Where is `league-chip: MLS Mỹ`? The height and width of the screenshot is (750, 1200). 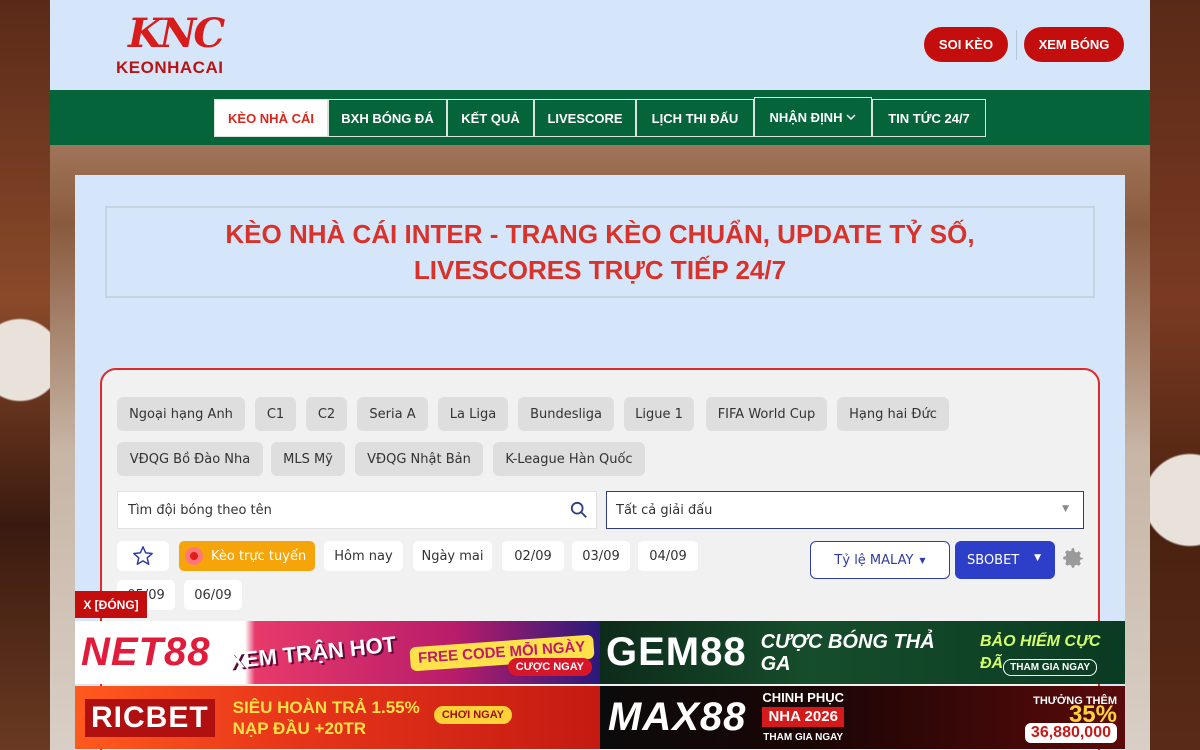
league-chip: MLS Mỹ is located at coordinates (308, 459).